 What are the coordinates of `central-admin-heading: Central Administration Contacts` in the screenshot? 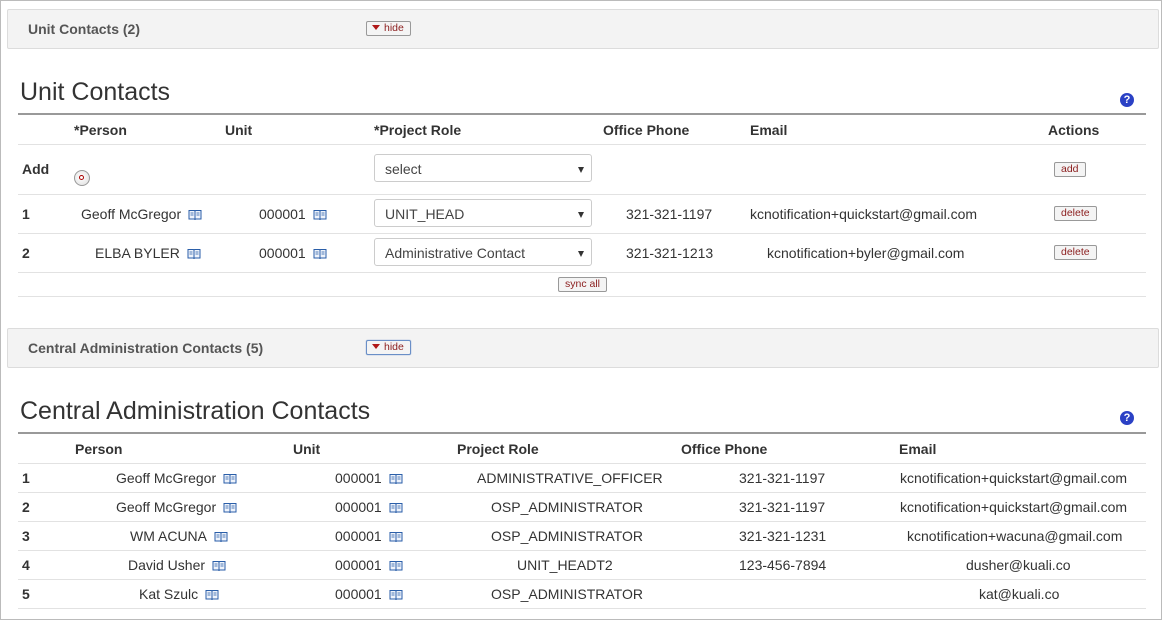 It's located at (195, 411).